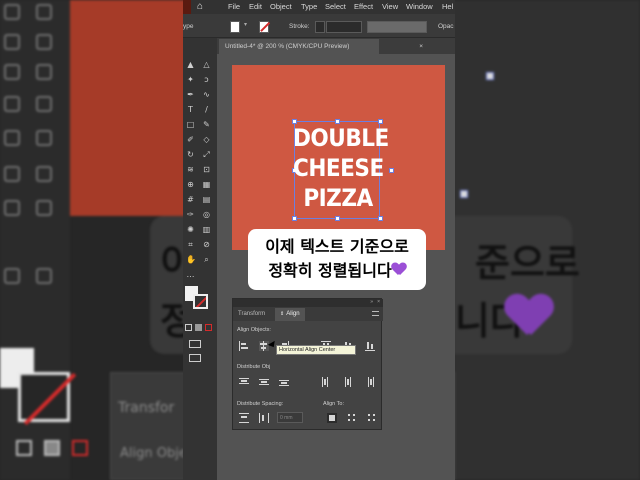  I want to click on tab-transform: Transform, so click(251, 314).